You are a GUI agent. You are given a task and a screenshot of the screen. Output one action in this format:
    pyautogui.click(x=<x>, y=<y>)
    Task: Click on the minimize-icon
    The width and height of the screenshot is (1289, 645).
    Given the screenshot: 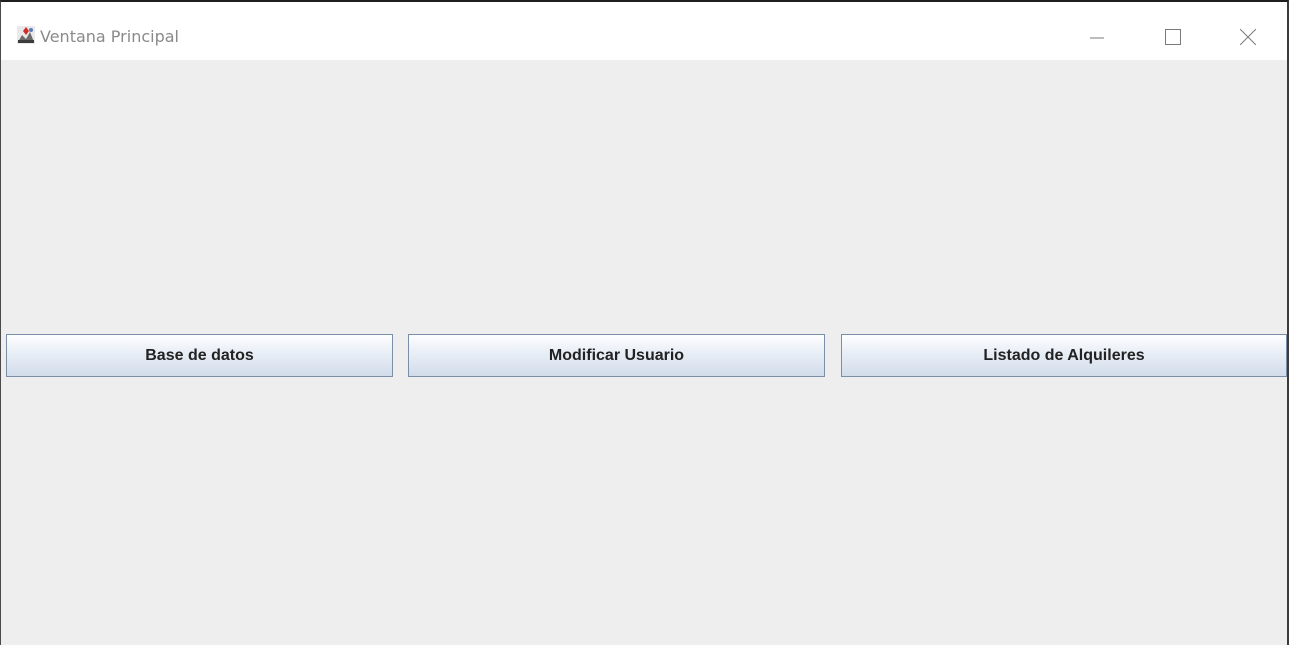 What is the action you would take?
    pyautogui.click(x=1097, y=37)
    